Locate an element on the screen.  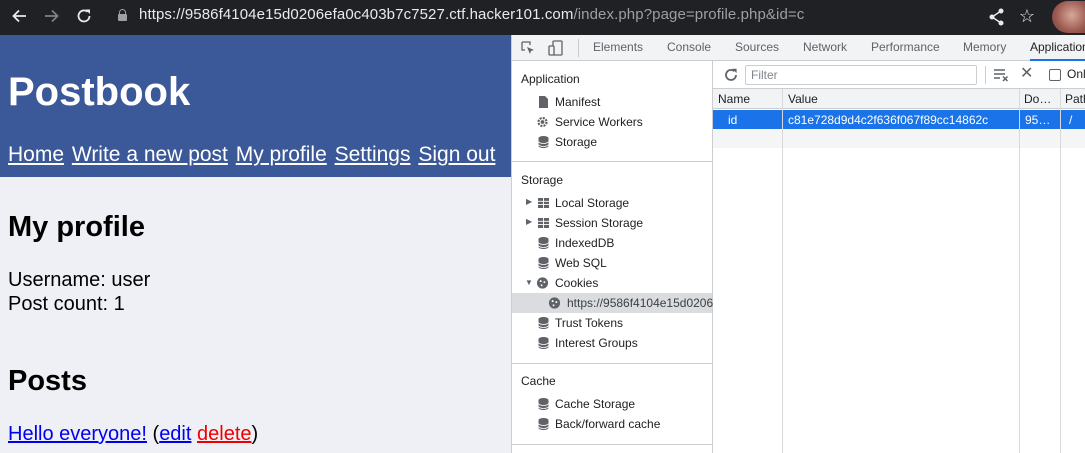
post-entry: Hello everyone! (edit delete) is located at coordinates (133, 434).